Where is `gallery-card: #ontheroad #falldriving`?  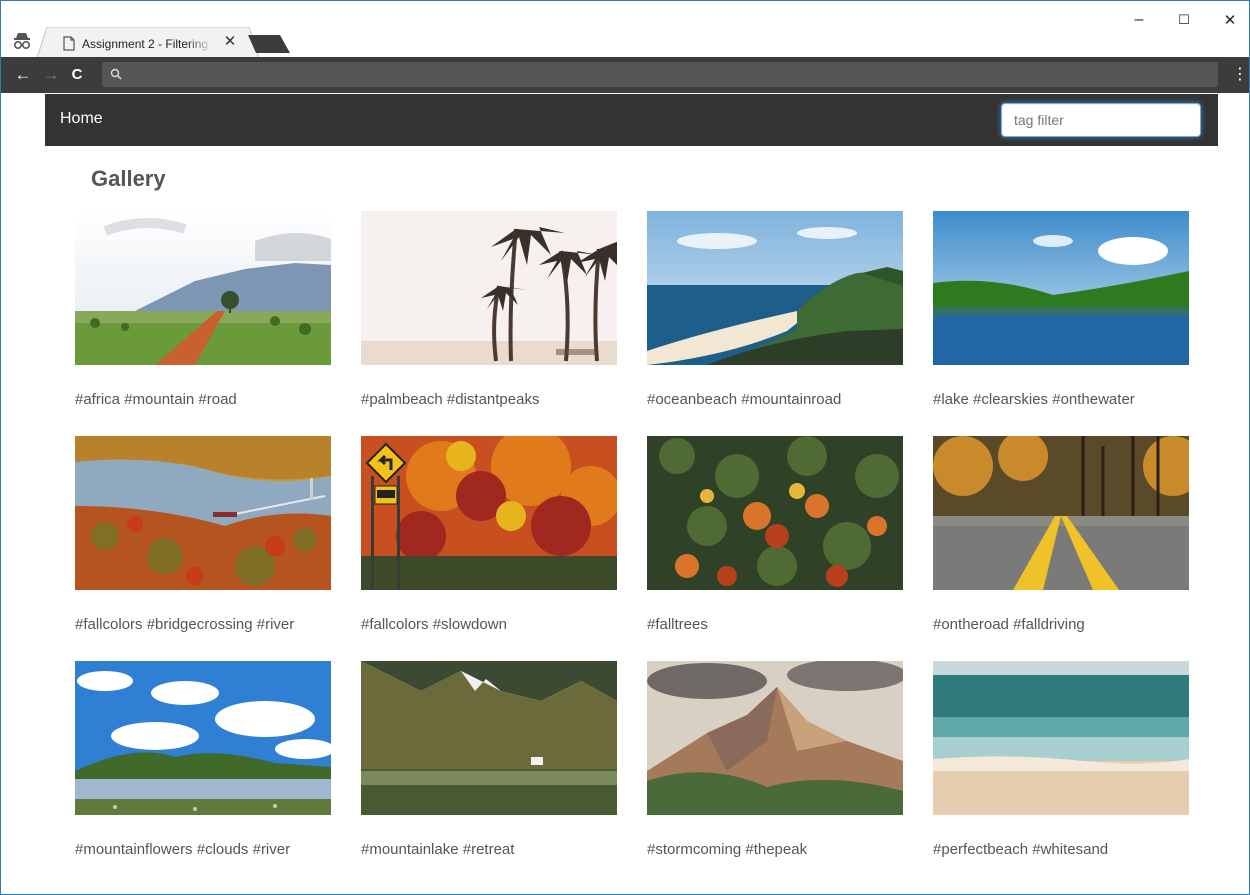
gallery-card: #ontheroad #falldriving is located at coordinates (1061, 534).